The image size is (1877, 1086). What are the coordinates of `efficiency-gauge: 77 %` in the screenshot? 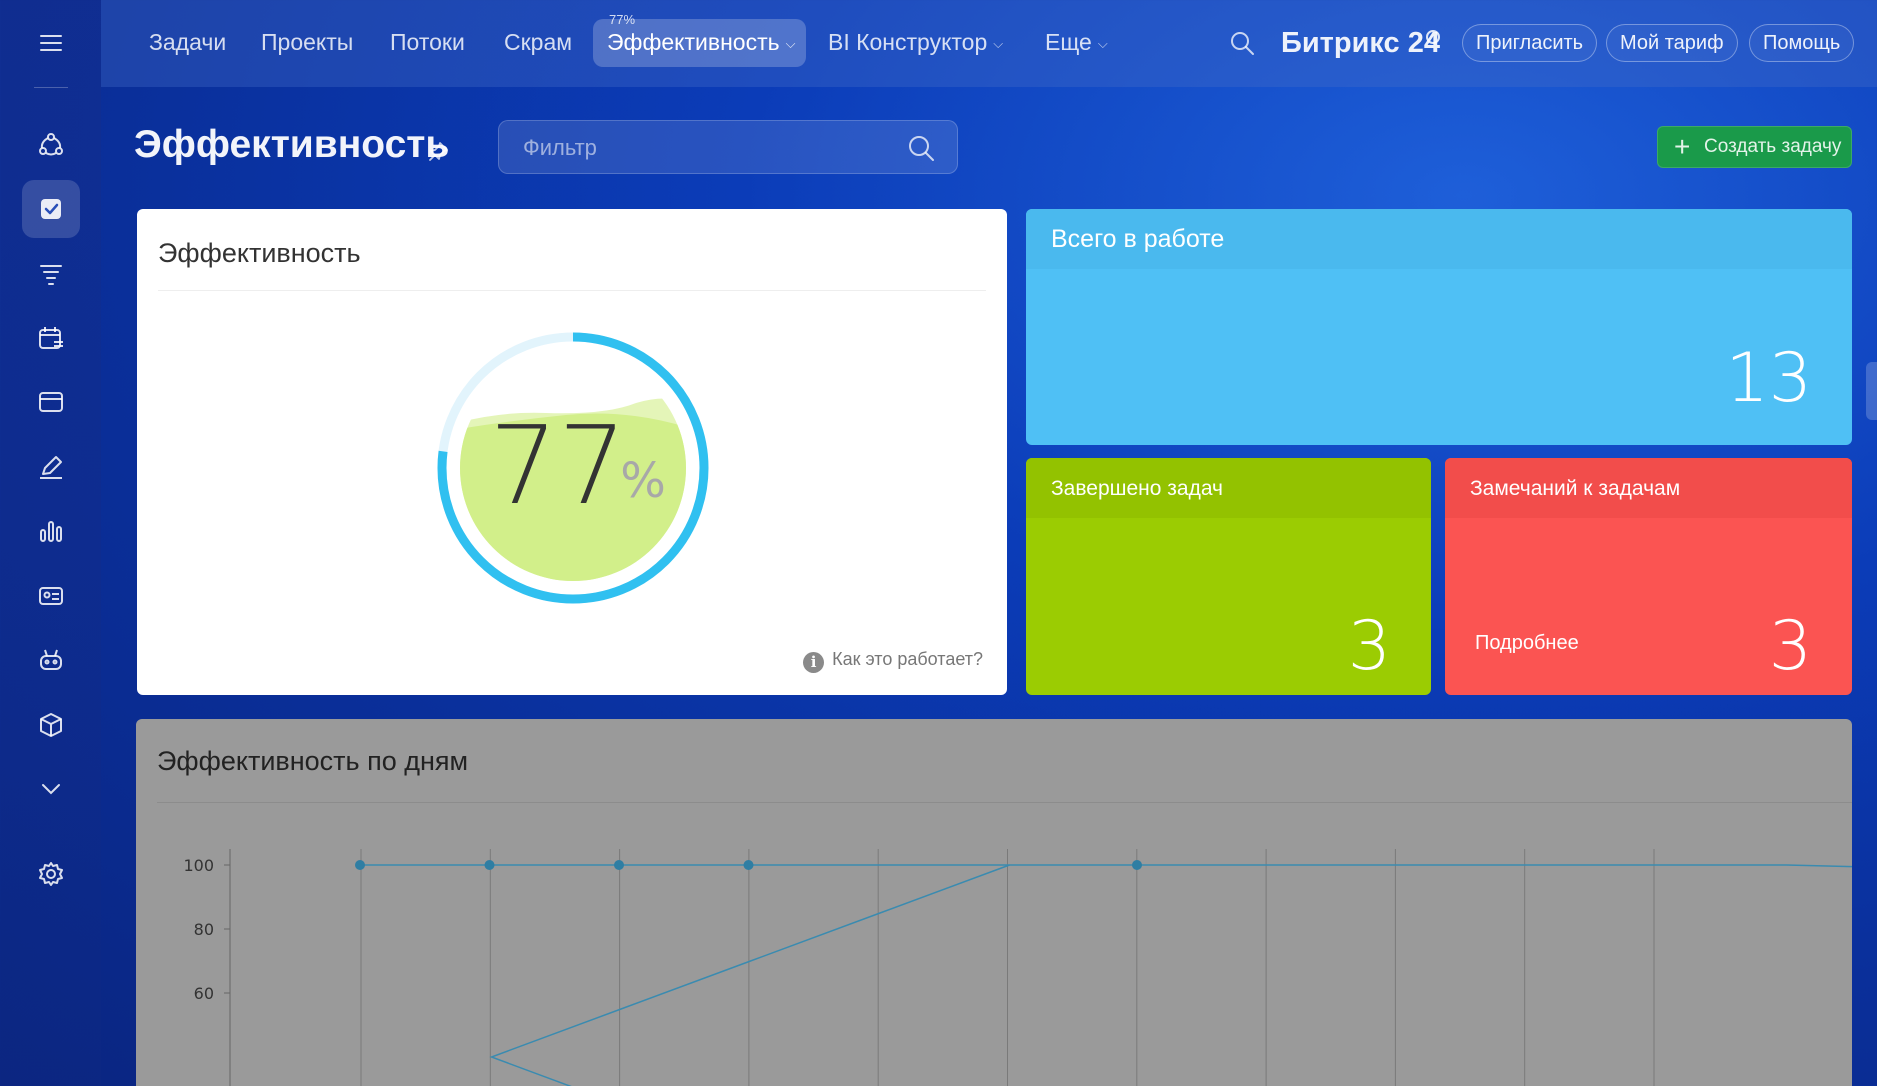 It's located at (573, 468).